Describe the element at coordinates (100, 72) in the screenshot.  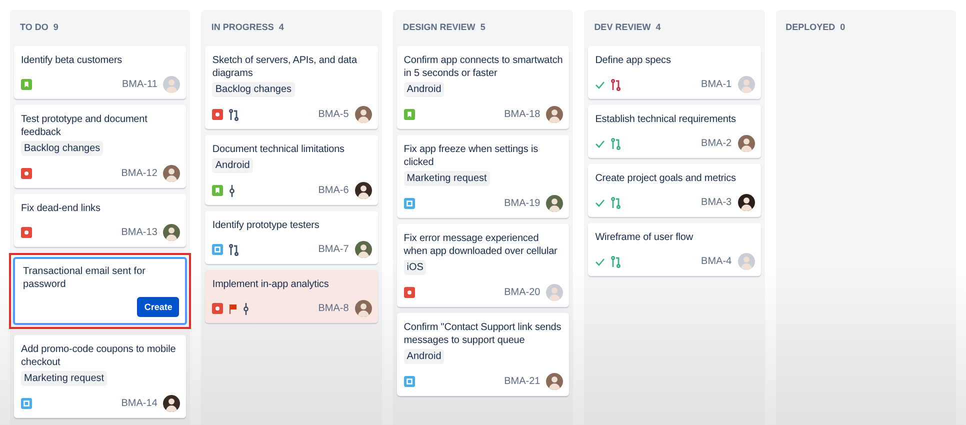
I see `issue-card: Identify beta customers BMA-11` at that location.